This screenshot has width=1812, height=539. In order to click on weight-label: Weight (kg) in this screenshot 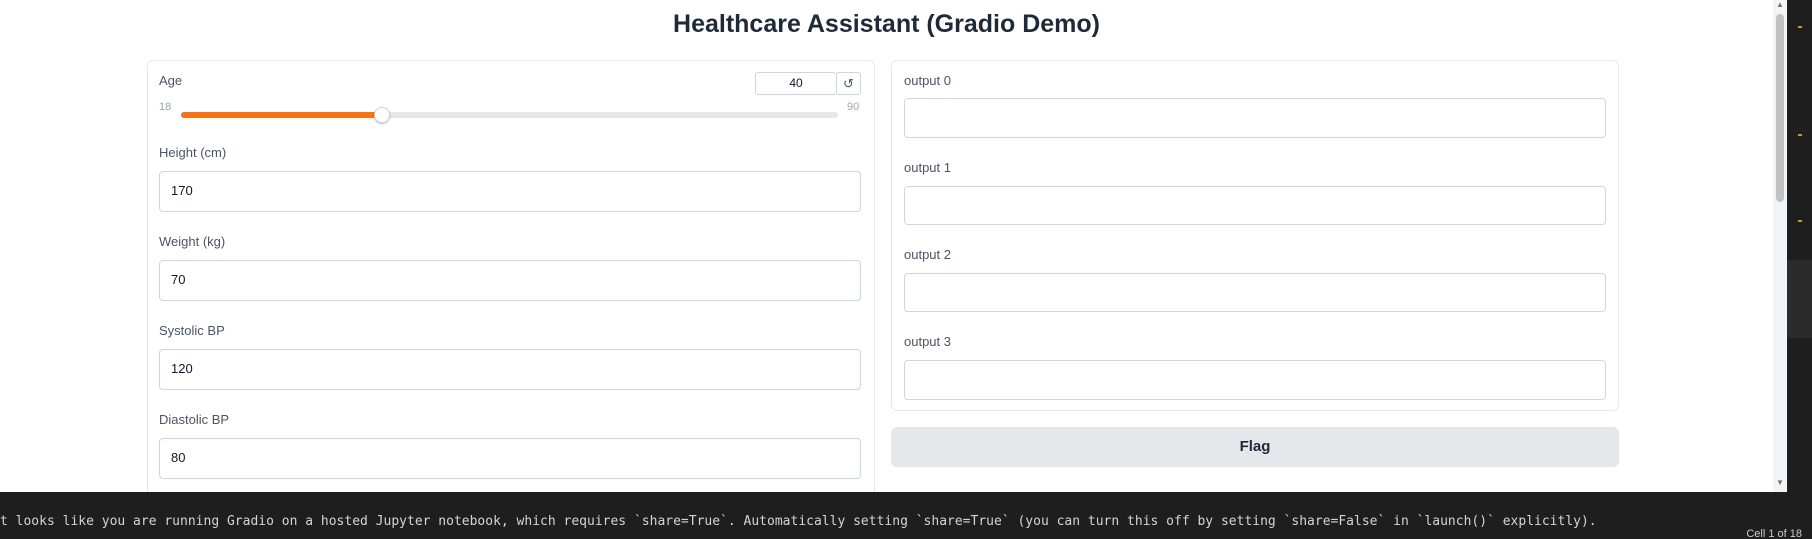, I will do `click(192, 241)`.